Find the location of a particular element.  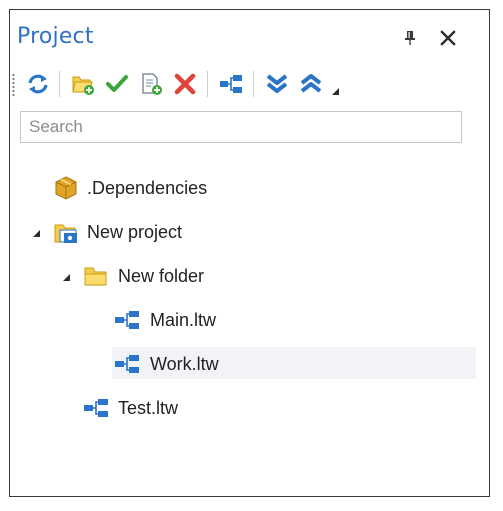

refresh-icon is located at coordinates (38, 84).